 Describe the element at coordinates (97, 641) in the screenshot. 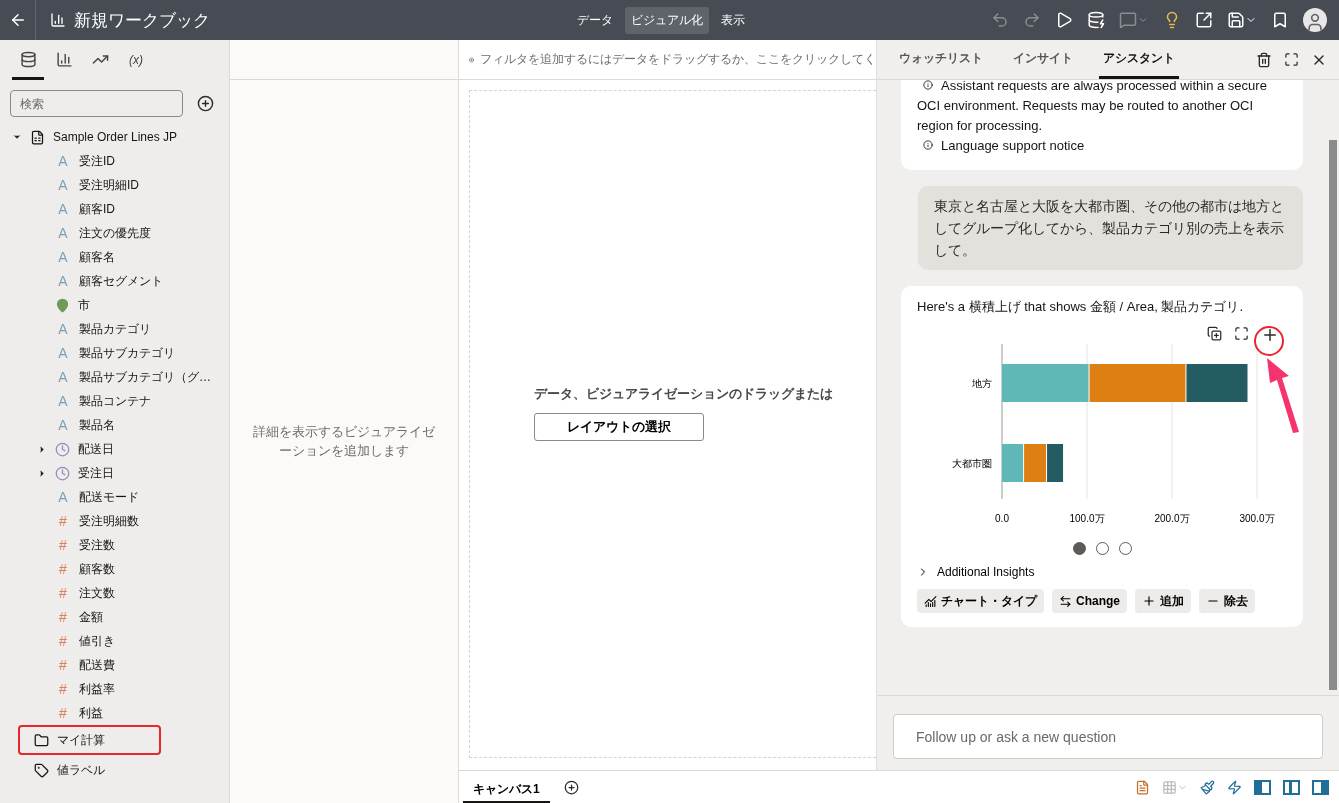

I see `tree-item: 値引き` at that location.